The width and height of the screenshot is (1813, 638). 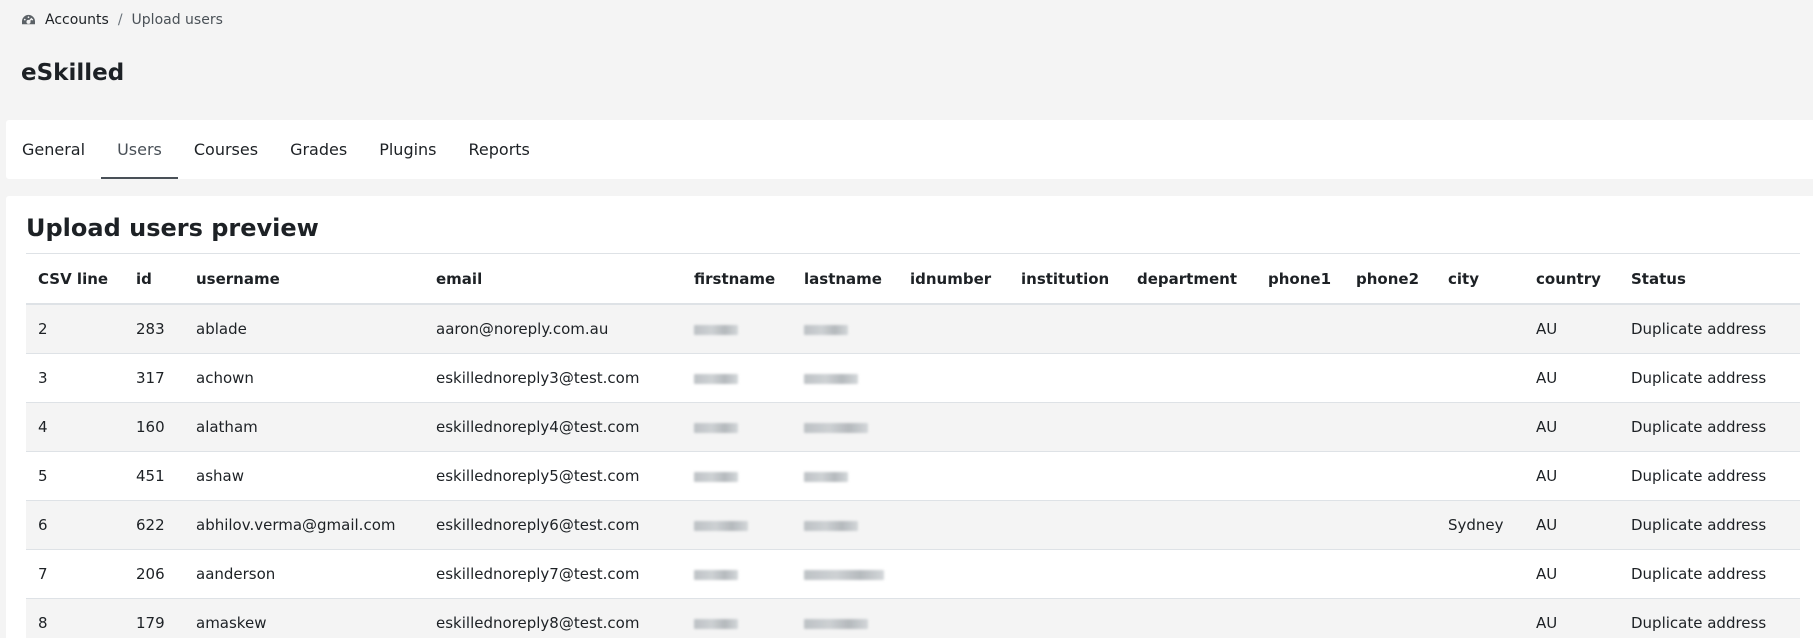 I want to click on cell-csv-line: 3, so click(x=75, y=378).